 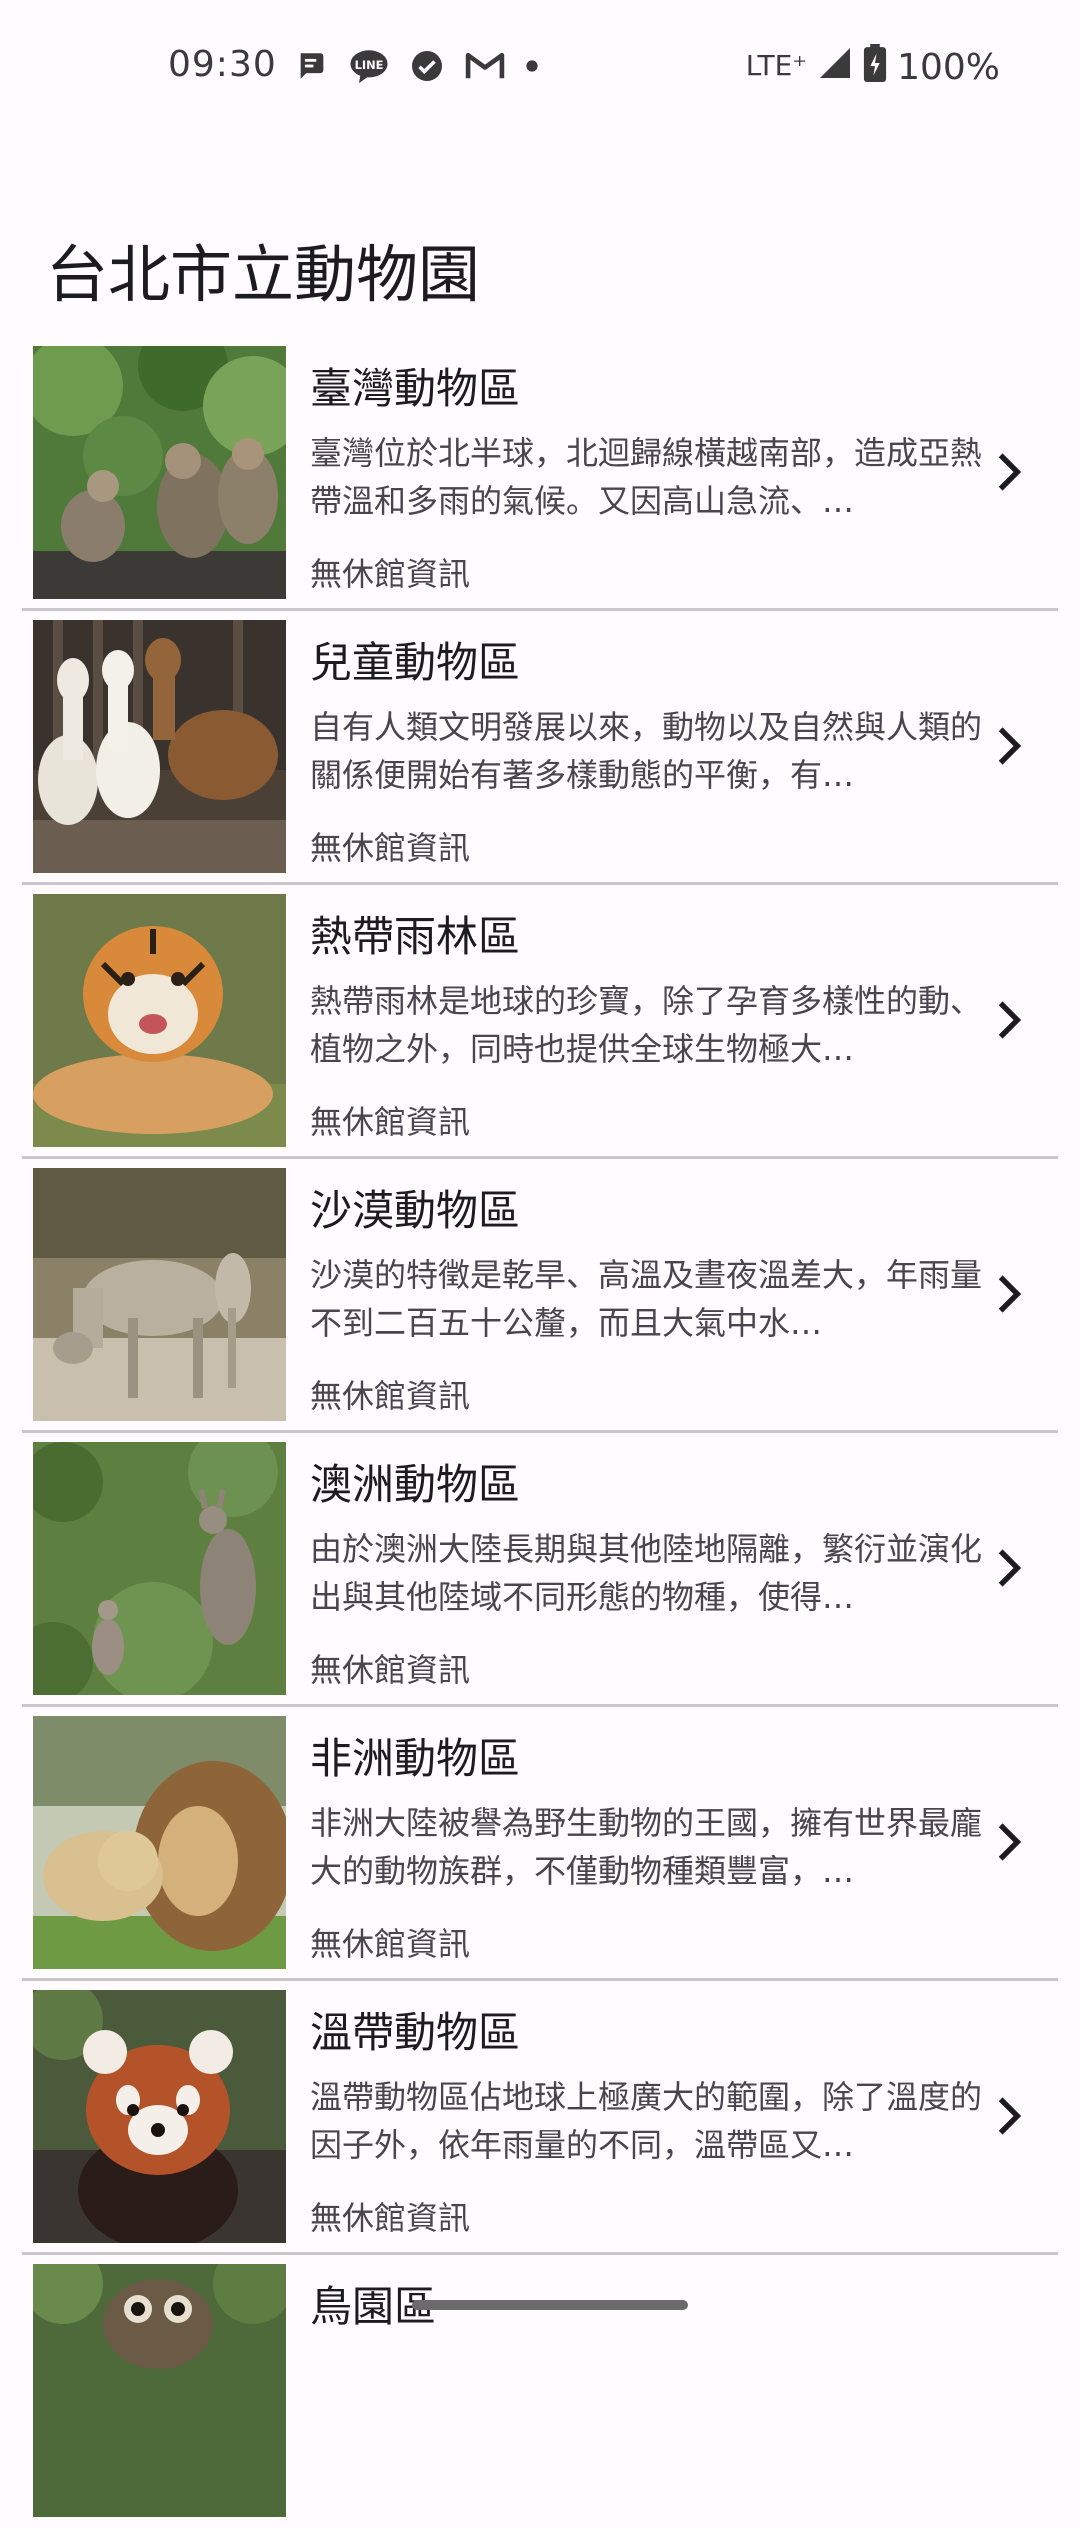 I want to click on check-icon, so click(x=427, y=66).